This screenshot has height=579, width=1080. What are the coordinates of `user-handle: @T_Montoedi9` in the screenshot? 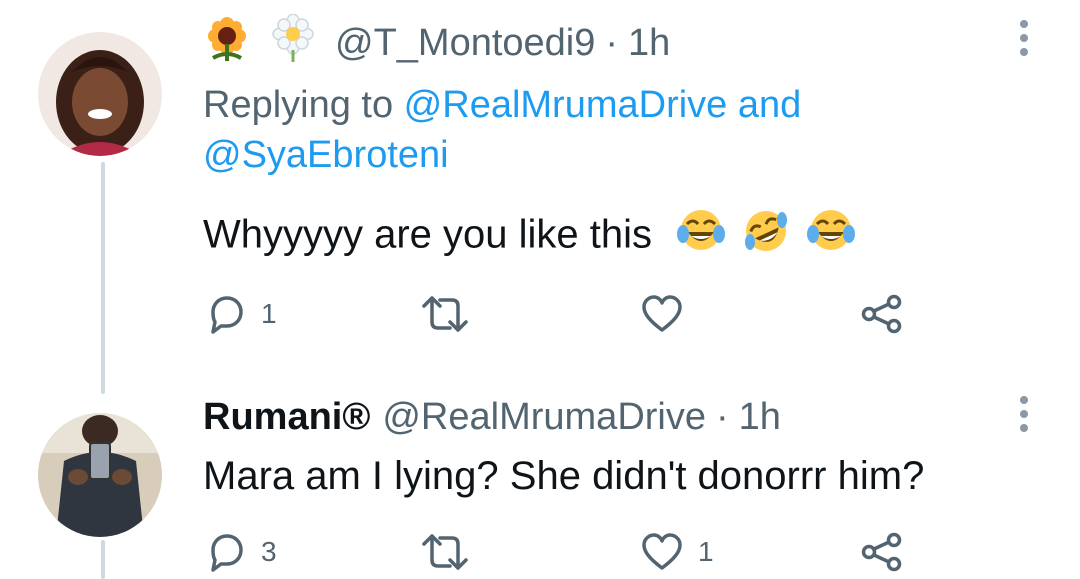 It's located at (465, 43).